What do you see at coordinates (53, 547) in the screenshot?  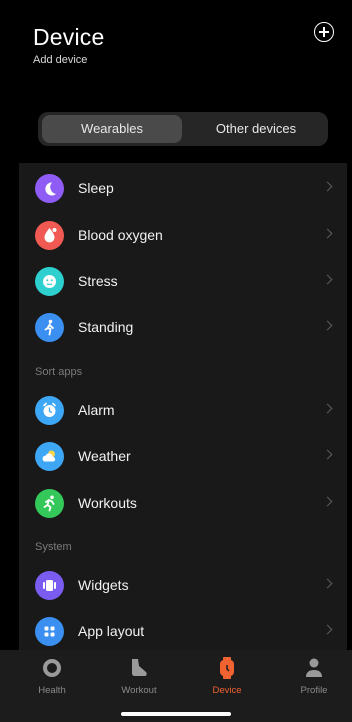 I see `section-header-system: System` at bounding box center [53, 547].